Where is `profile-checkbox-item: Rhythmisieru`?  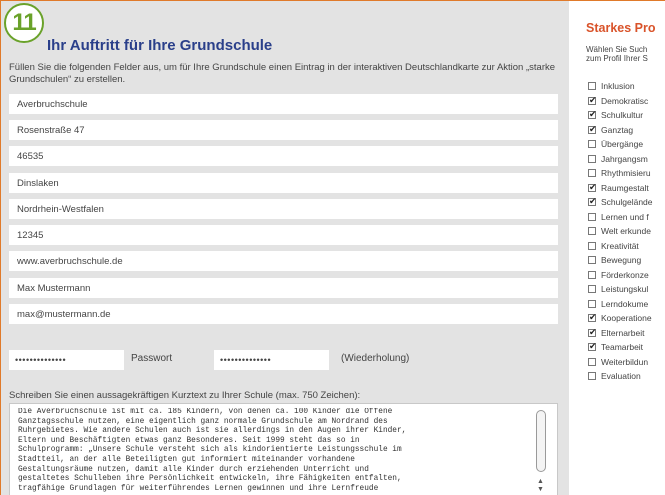
profile-checkbox-item: Rhythmisieru is located at coordinates (626, 174).